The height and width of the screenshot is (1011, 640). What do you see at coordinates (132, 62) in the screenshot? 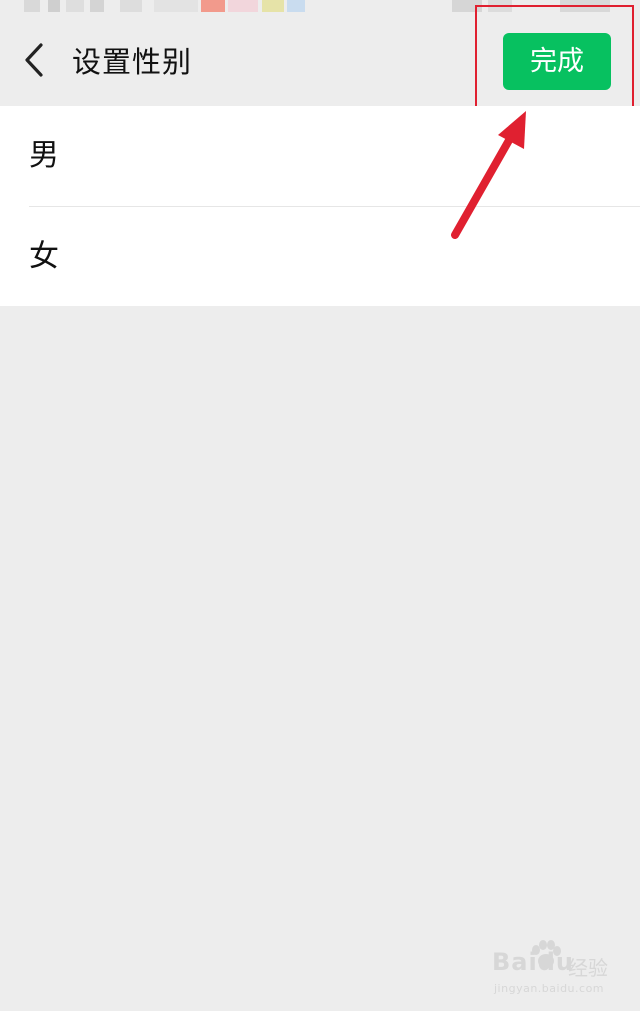
I see `page-title: 设置性别` at bounding box center [132, 62].